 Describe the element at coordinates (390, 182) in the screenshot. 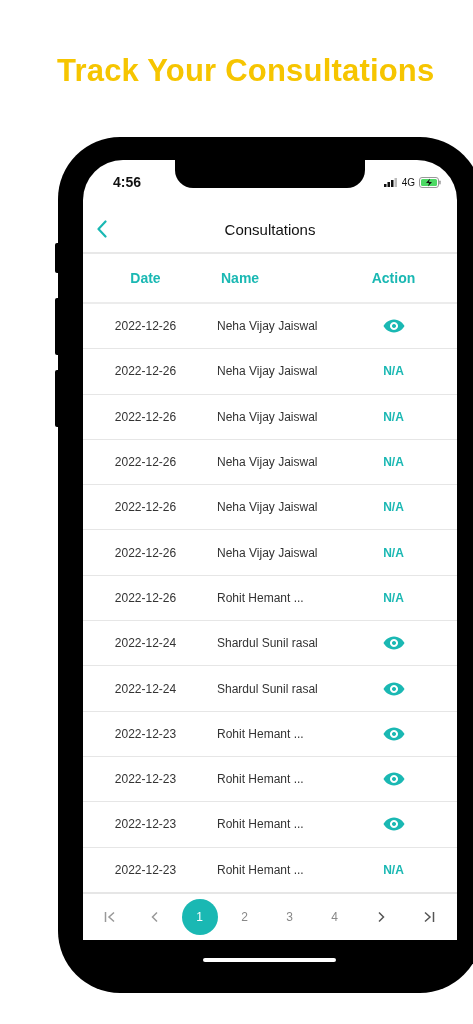

I see `signal-icon` at that location.